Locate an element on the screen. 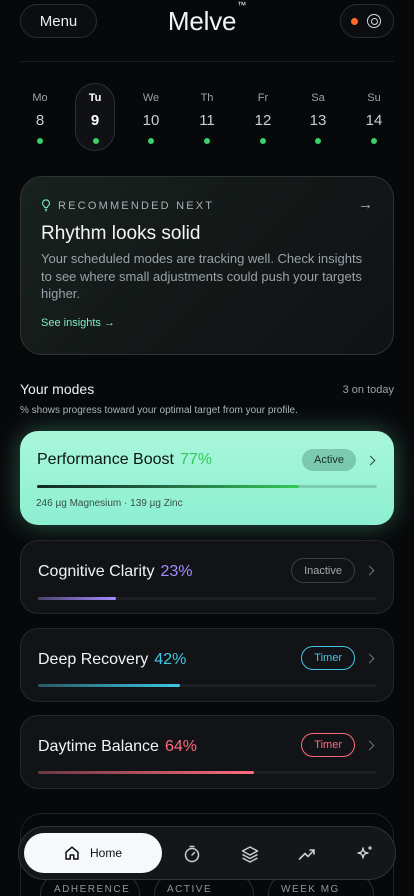 The width and height of the screenshot is (414, 896). mode-detail: 246 µg Magnesium · 139 µg Zinc is located at coordinates (109, 503).